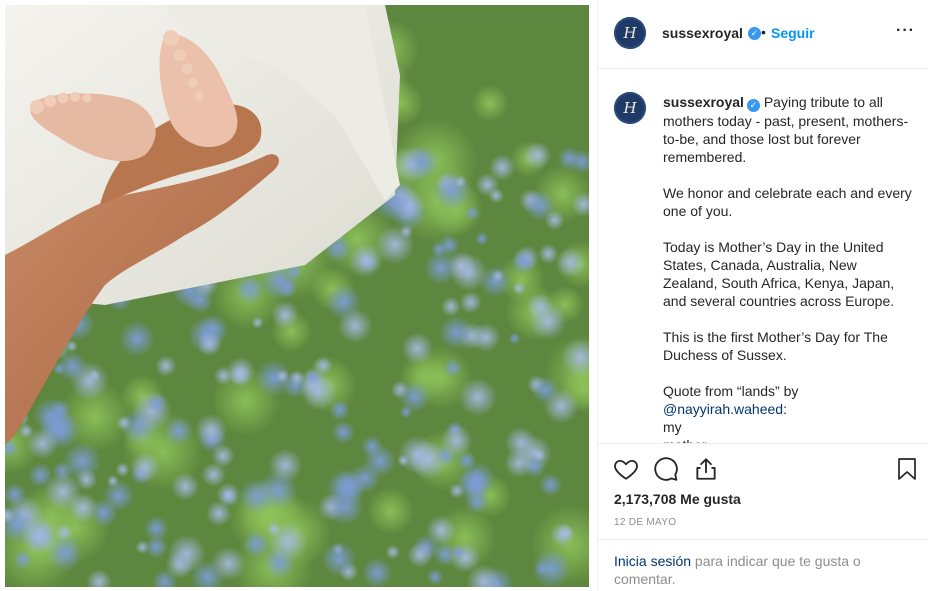 Image resolution: width=928 pixels, height=591 pixels. I want to click on action-bar, so click(763, 470).